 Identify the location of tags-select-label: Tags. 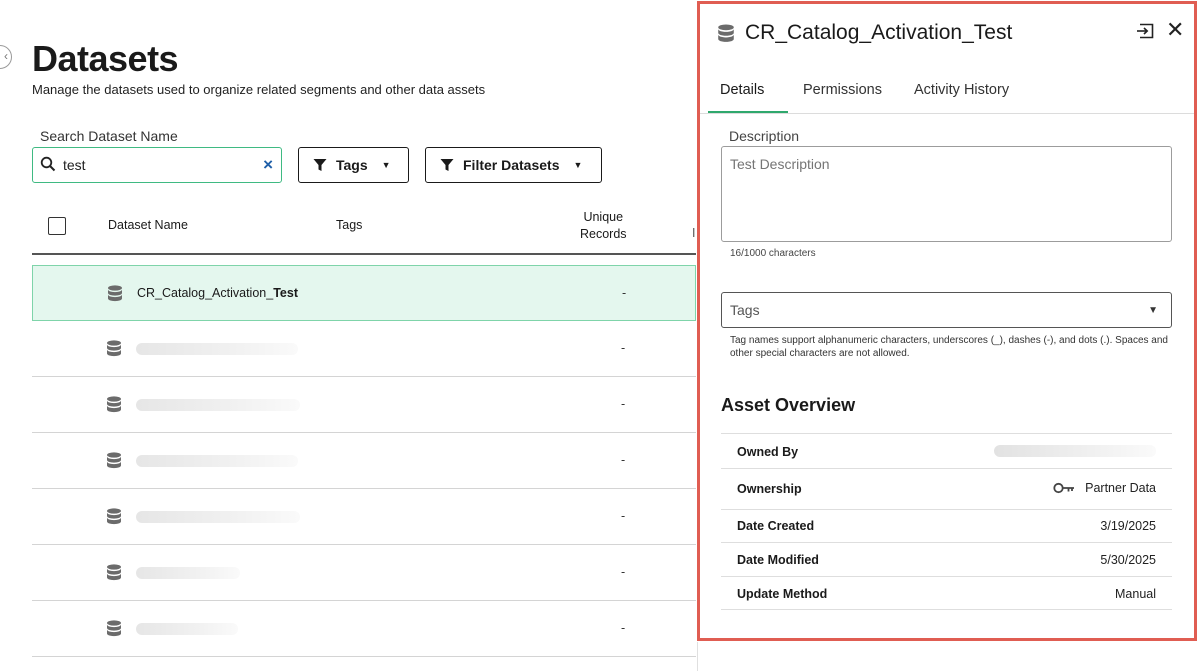
(745, 310).